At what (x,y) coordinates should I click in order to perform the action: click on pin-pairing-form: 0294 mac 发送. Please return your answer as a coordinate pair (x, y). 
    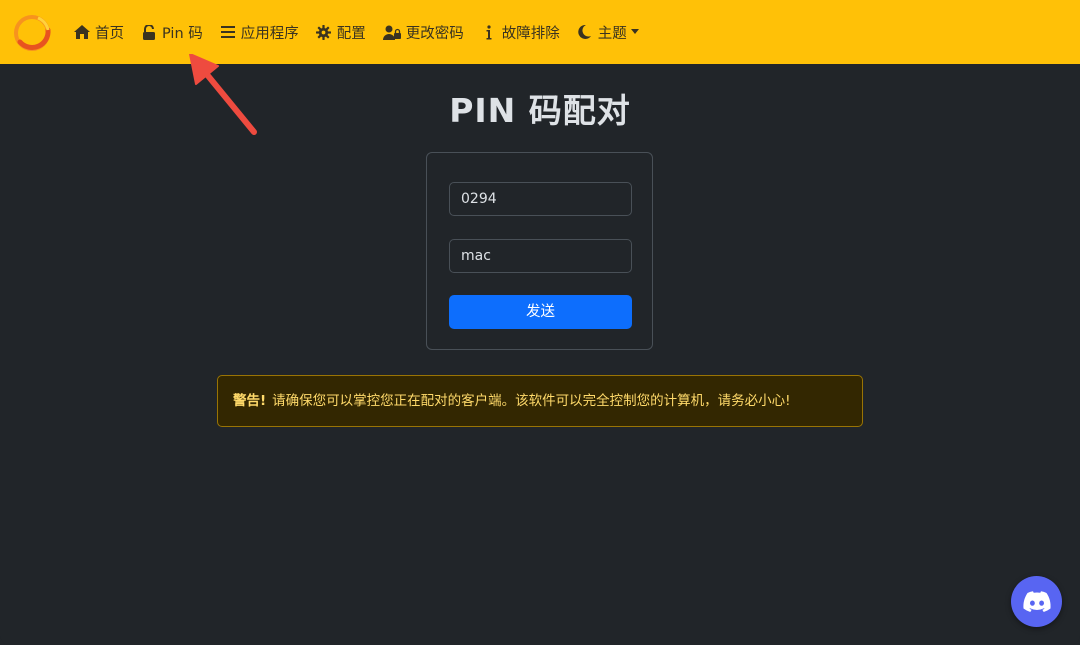
    Looking at the image, I should click on (539, 251).